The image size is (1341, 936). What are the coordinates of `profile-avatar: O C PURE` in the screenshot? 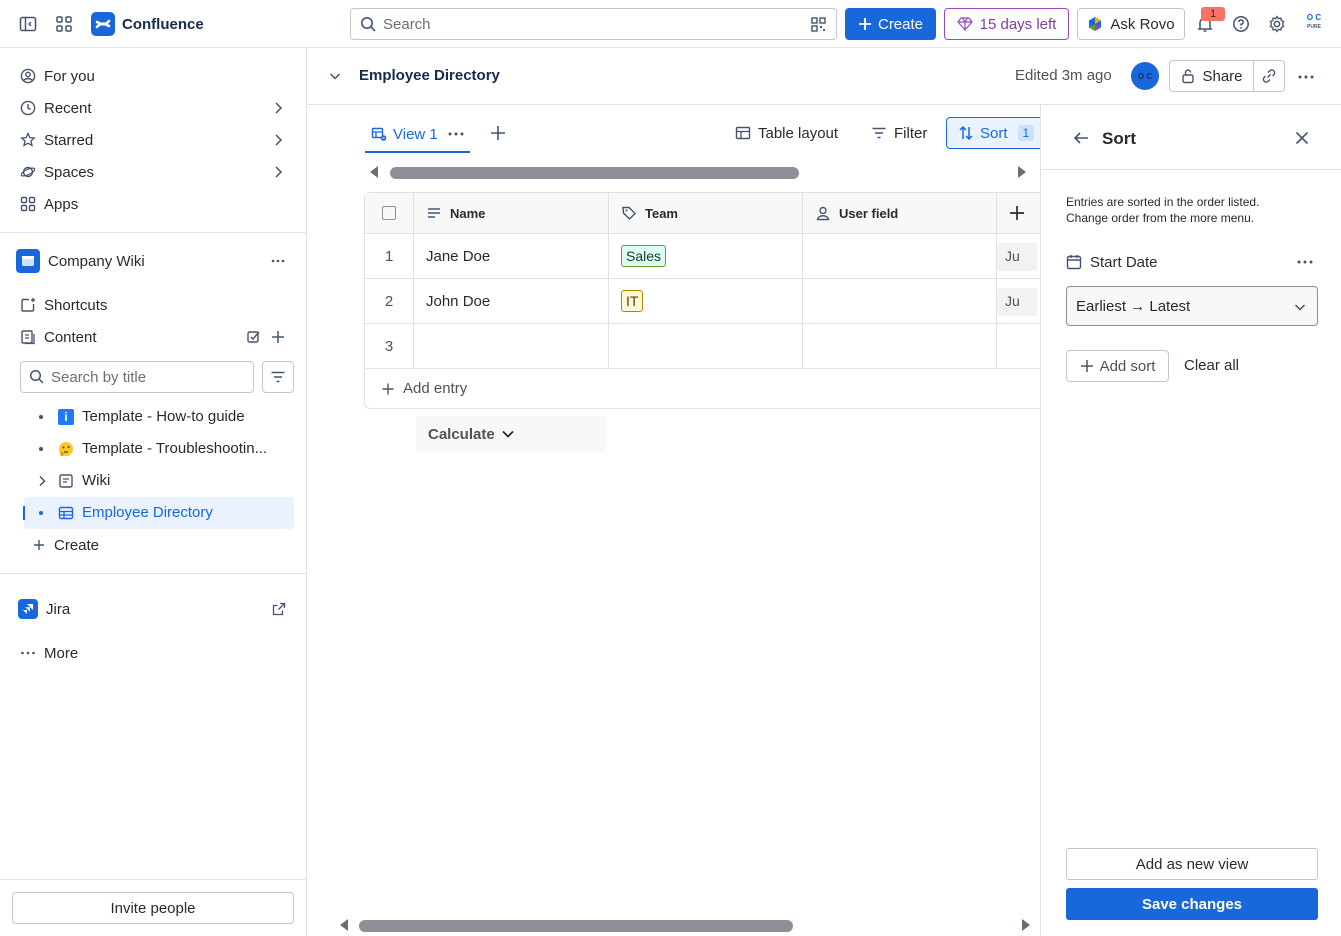 It's located at (1314, 25).